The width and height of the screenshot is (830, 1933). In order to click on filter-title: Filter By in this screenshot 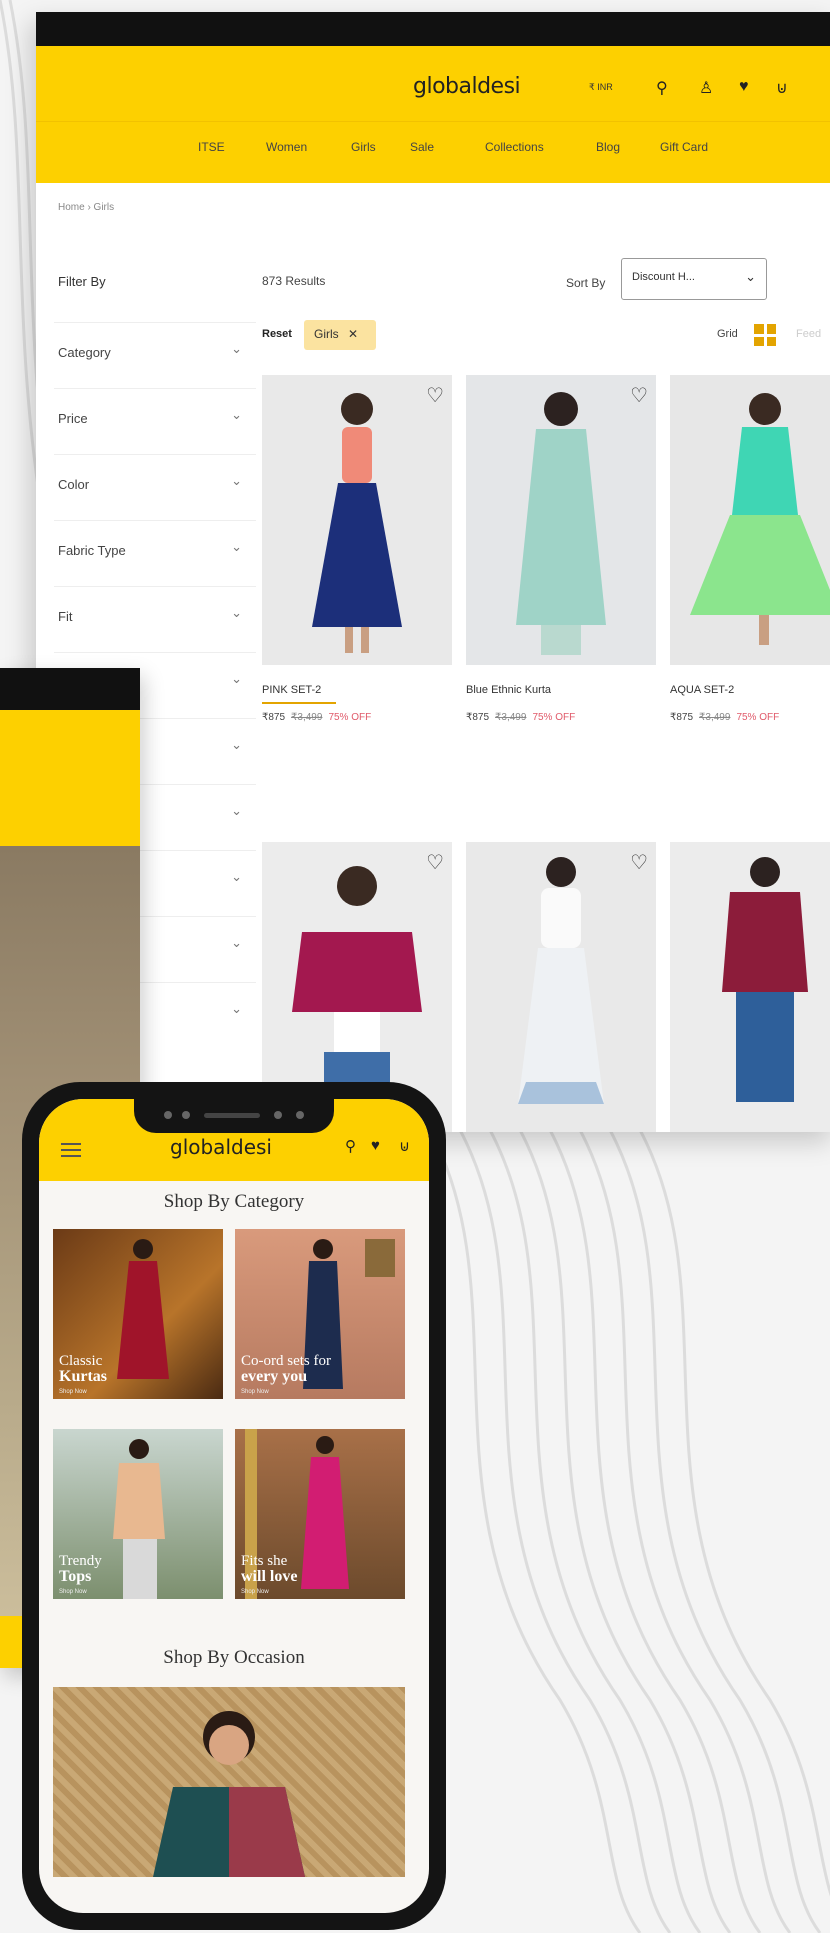, I will do `click(82, 281)`.